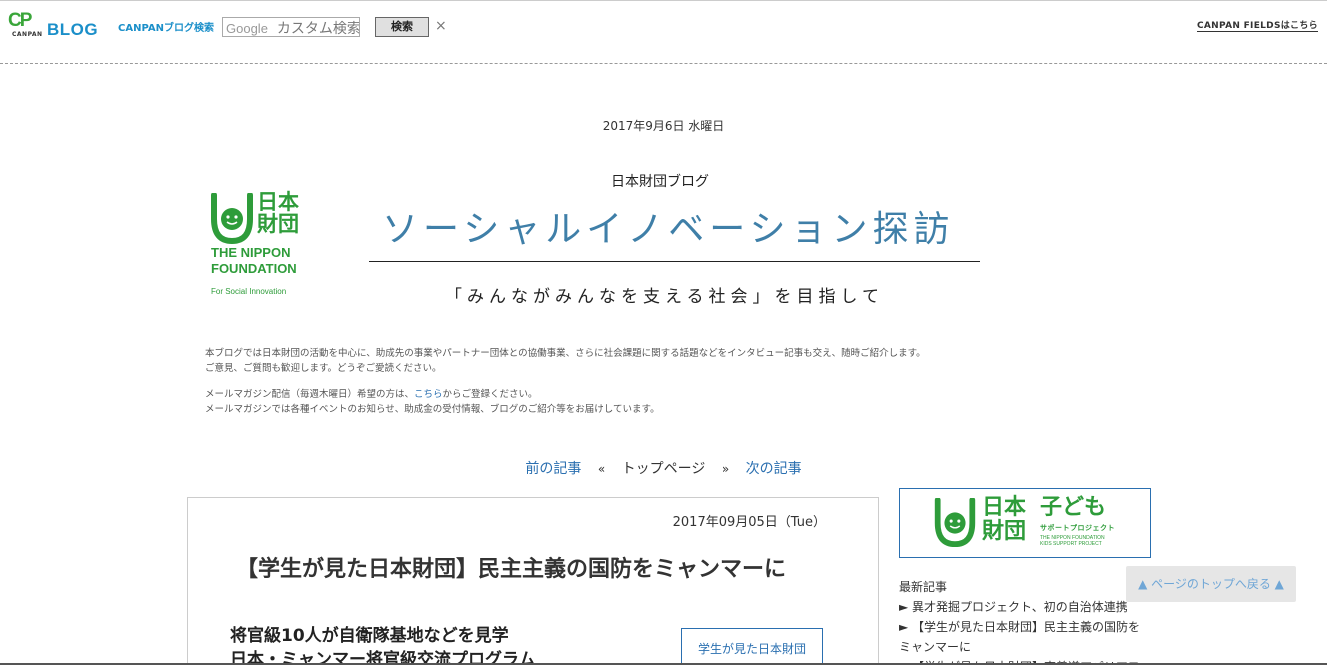 The width and height of the screenshot is (1327, 665). Describe the element at coordinates (749, 522) in the screenshot. I see `article-date: 2017年09月05日（Tue）` at that location.